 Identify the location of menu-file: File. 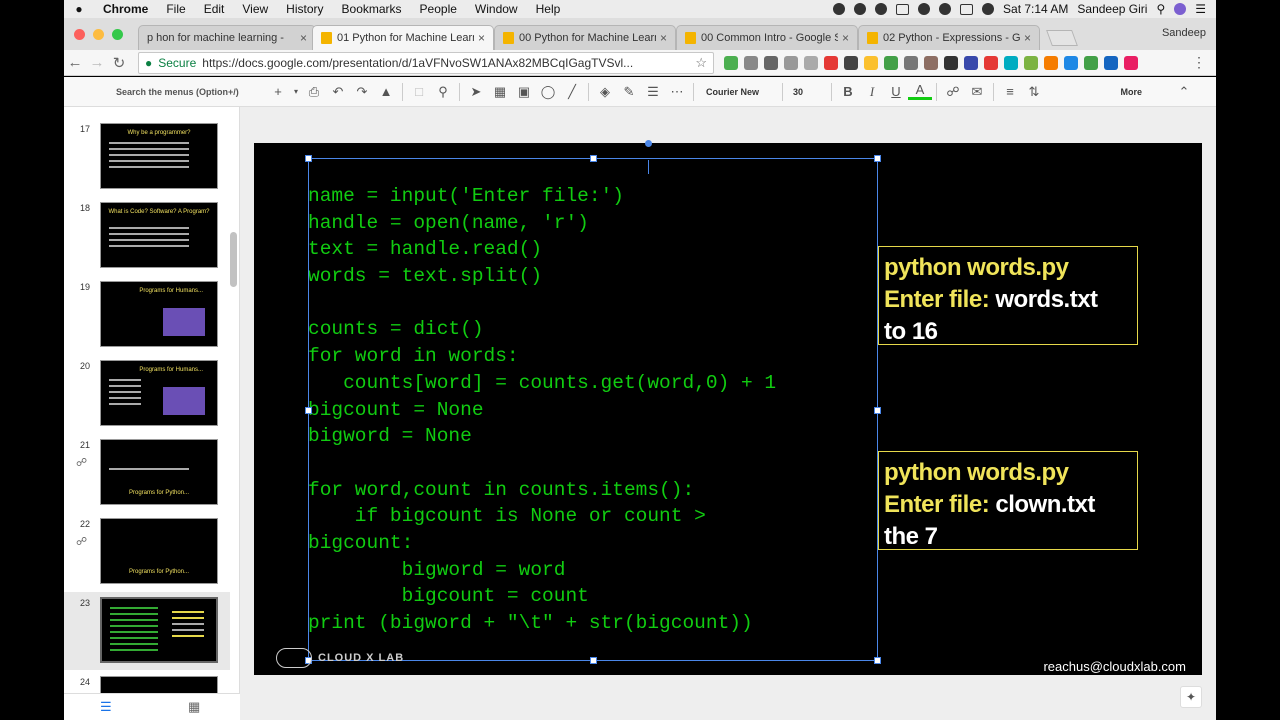
(175, 9).